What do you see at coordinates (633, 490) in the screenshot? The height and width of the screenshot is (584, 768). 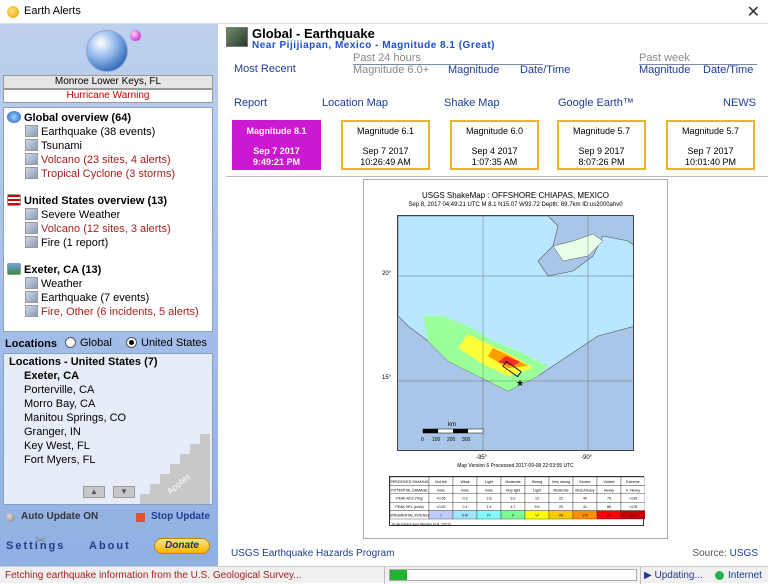 I see `legend-cell-text: V. Heavy` at bounding box center [633, 490].